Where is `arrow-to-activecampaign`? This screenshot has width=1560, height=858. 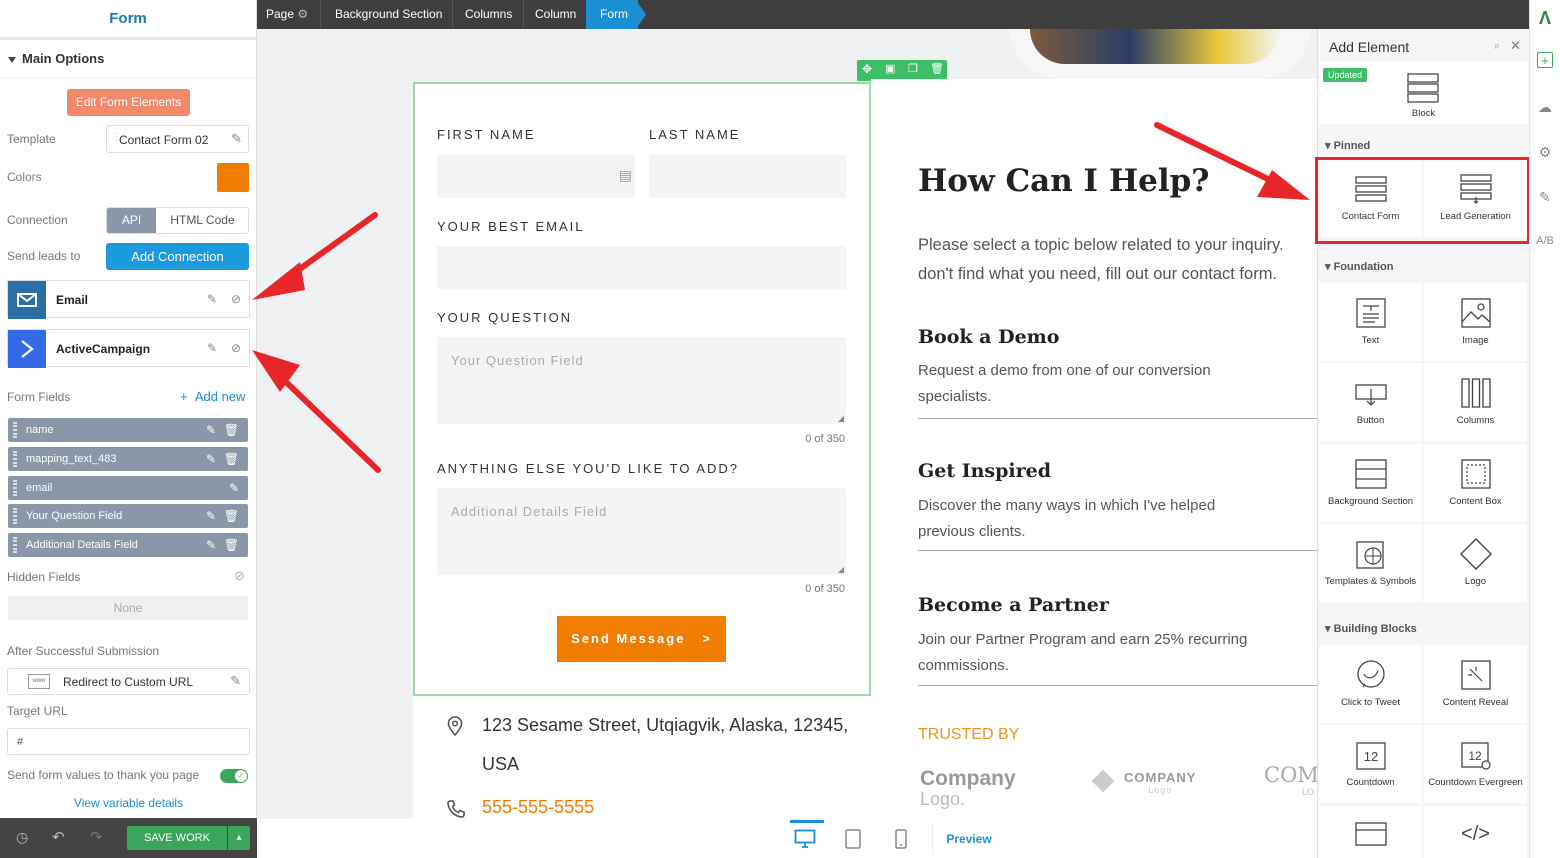
arrow-to-activecampaign is located at coordinates (316, 411).